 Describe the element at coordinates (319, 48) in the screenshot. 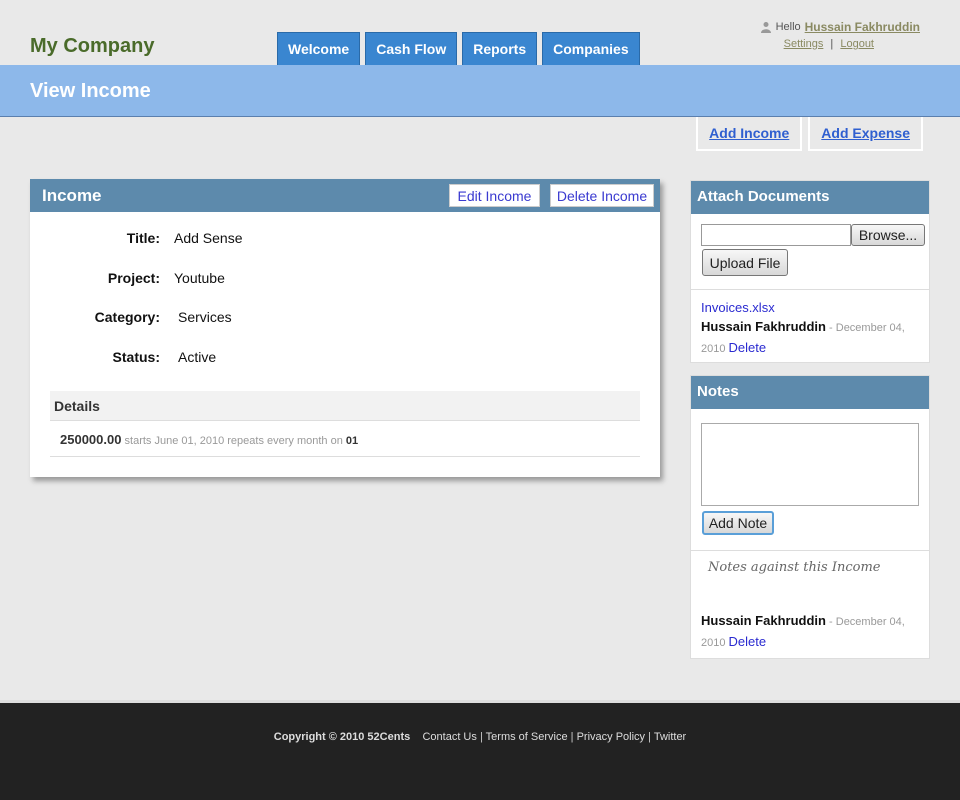

I see `tab-welcome: Welcome` at that location.